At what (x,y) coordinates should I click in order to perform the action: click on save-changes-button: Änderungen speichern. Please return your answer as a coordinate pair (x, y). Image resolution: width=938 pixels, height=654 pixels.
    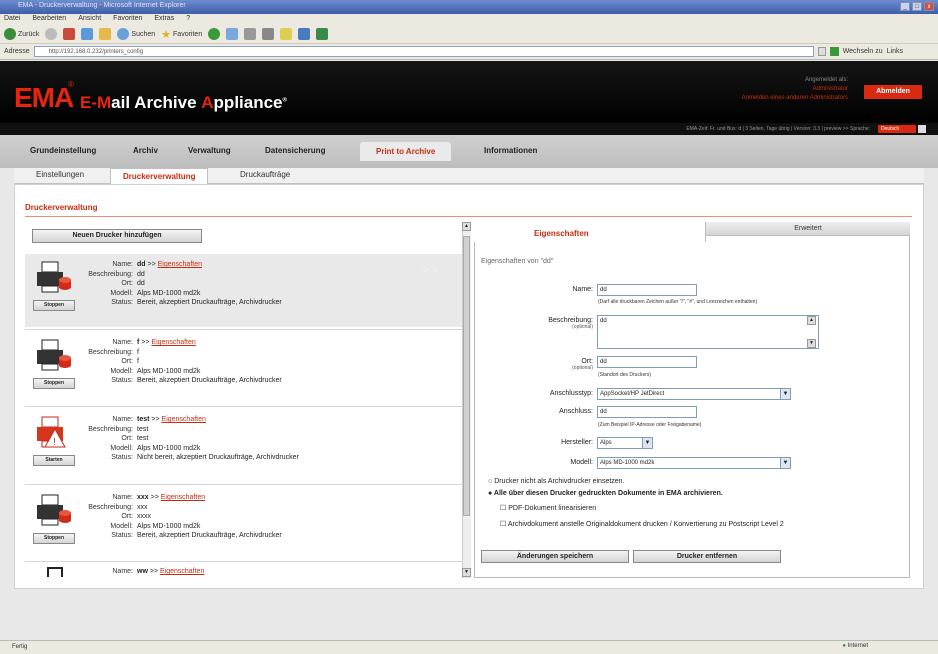
    Looking at the image, I should click on (555, 556).